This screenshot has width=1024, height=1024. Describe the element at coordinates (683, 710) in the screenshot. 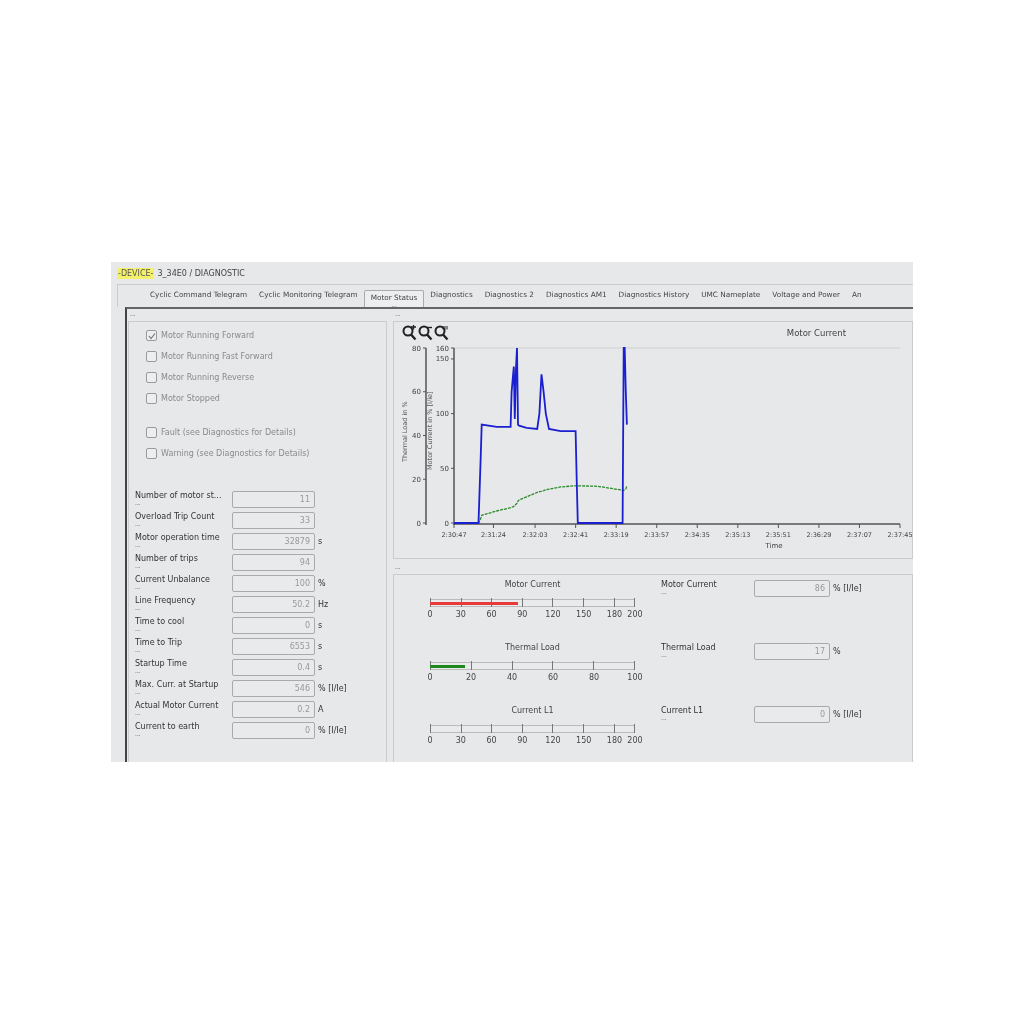

I see `field-label: Current L1` at that location.